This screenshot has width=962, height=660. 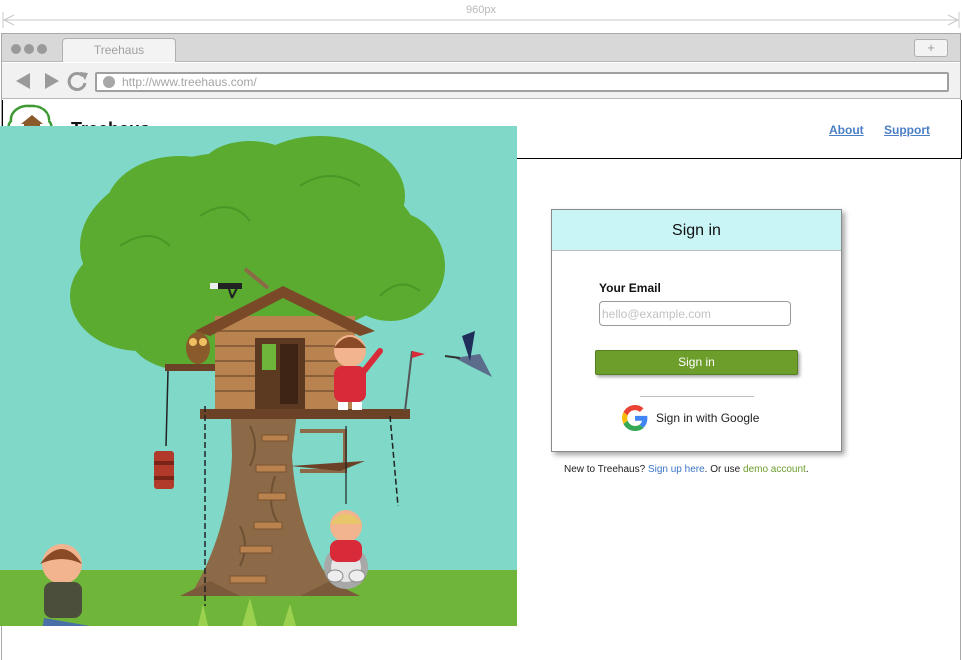 I want to click on email-field, so click(x=695, y=313).